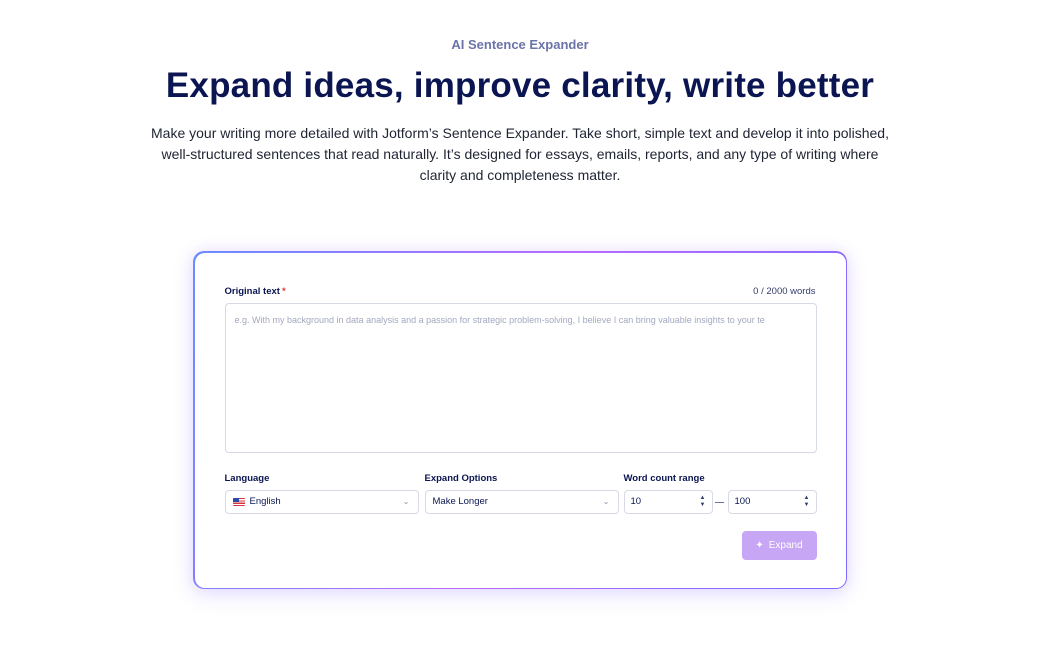  I want to click on expand-options-value: Make Longer, so click(460, 501).